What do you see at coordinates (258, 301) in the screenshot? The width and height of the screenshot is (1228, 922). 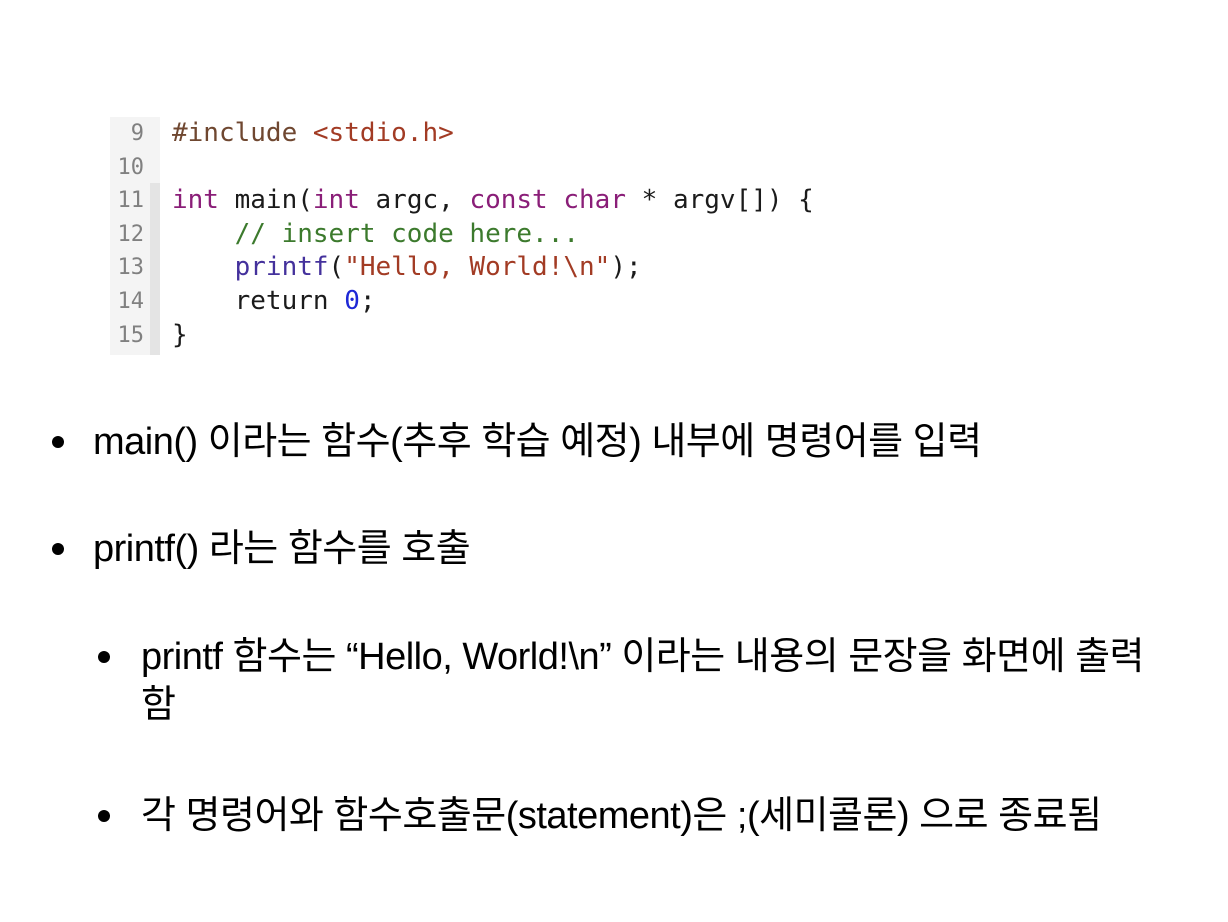 I see `code-token-plain: return` at bounding box center [258, 301].